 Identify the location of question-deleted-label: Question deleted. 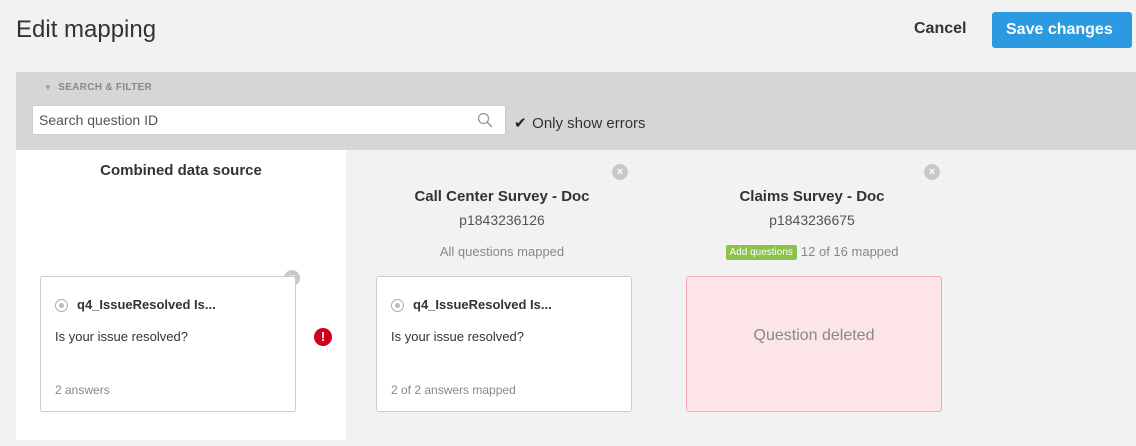
(814, 335).